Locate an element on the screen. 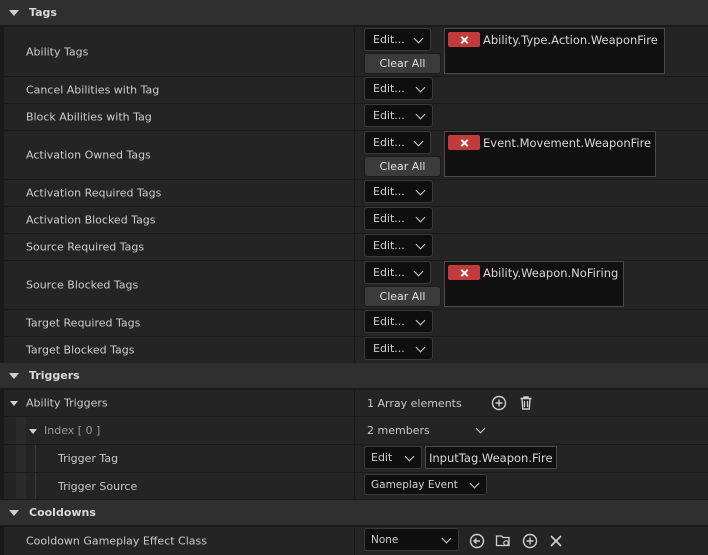  row-cooldown-class: Cooldown Gameplay Effect Class is located at coordinates (356, 540).